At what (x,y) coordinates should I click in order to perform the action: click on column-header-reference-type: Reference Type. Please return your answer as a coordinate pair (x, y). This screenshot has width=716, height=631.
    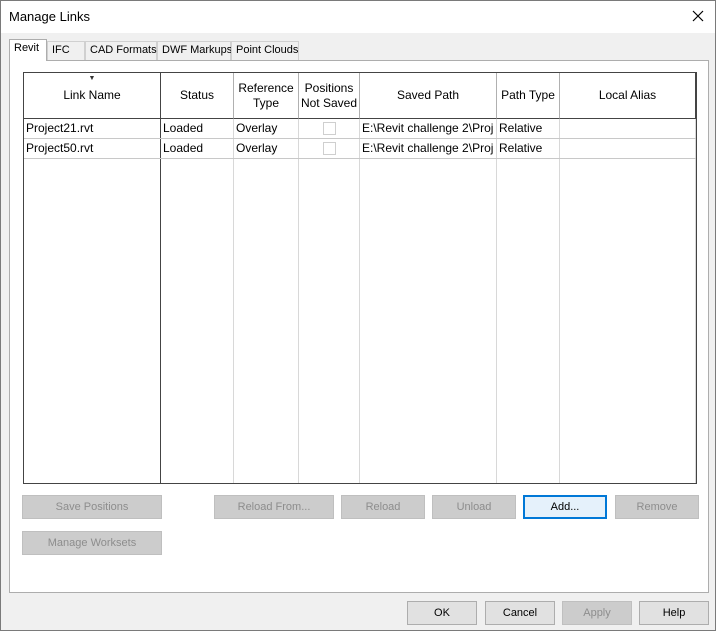
    Looking at the image, I should click on (266, 96).